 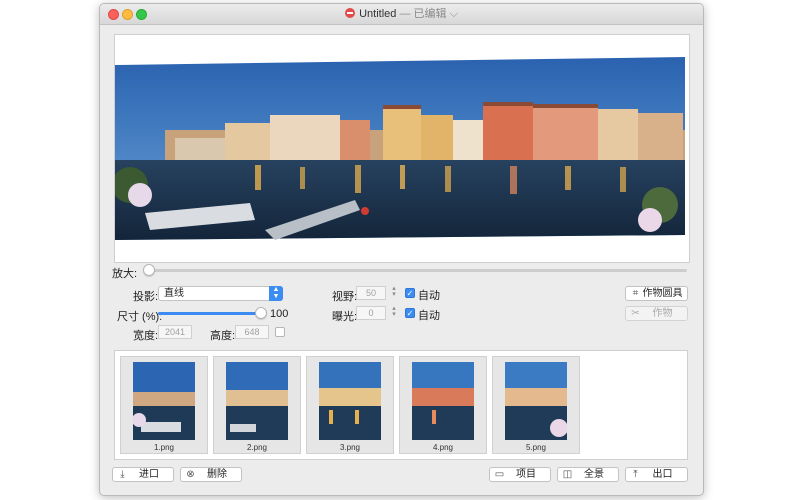 What do you see at coordinates (662, 313) in the screenshot?
I see `crop-button-label: 作物` at bounding box center [662, 313].